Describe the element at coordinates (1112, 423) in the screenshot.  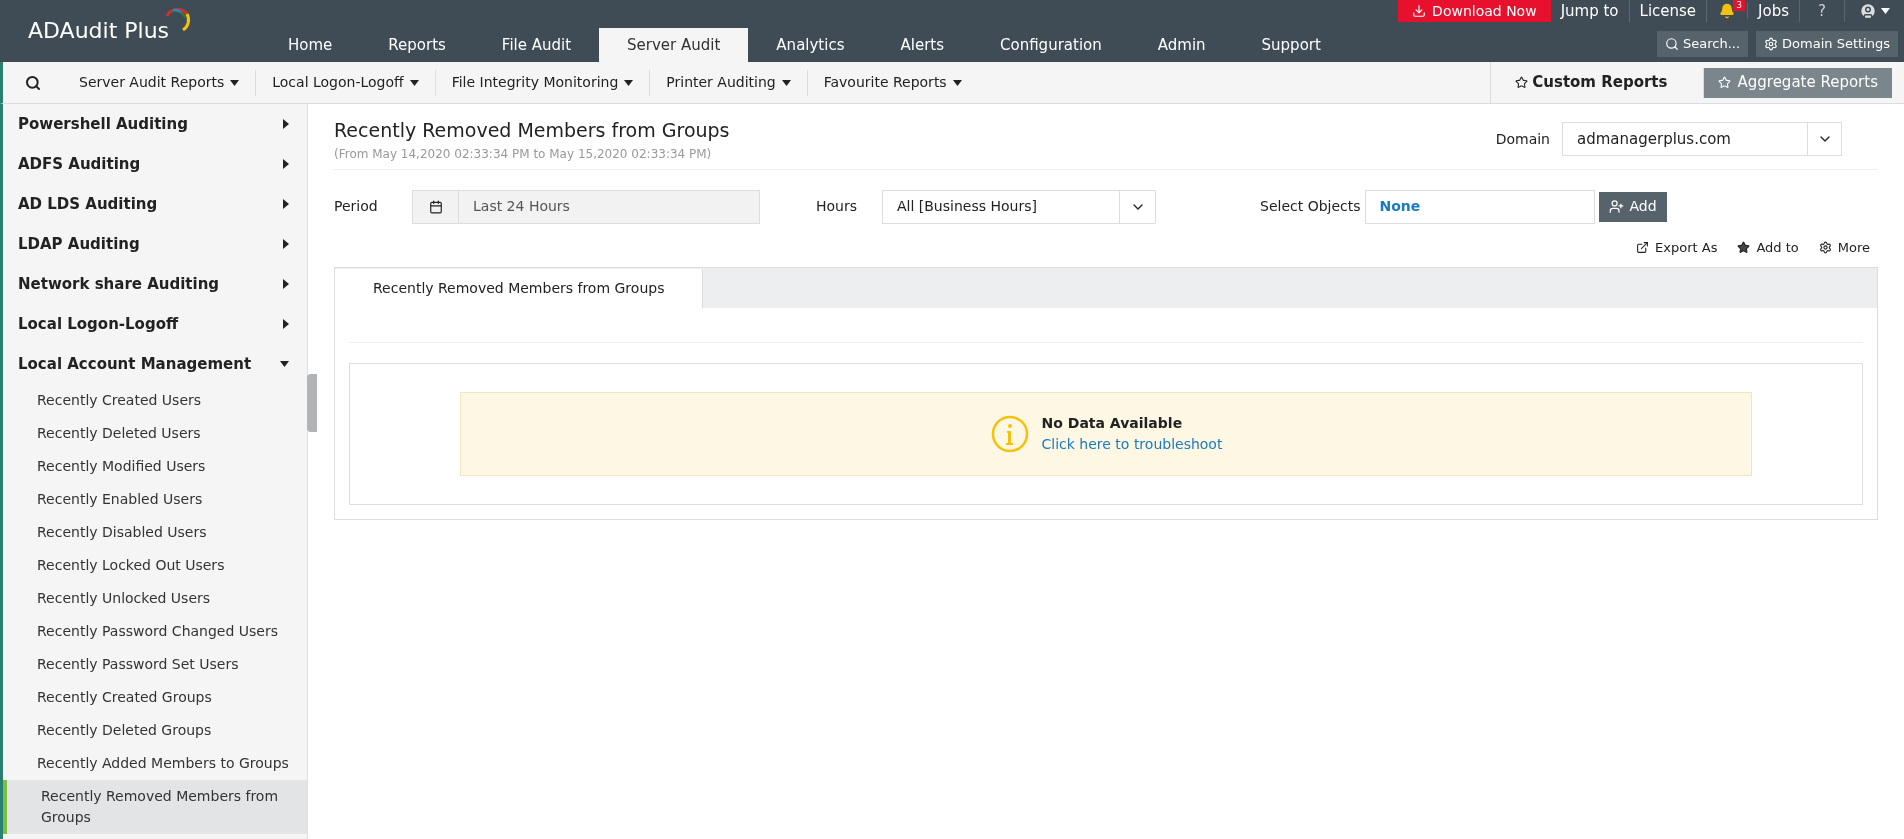
I see `empty-title: No Data Available` at that location.